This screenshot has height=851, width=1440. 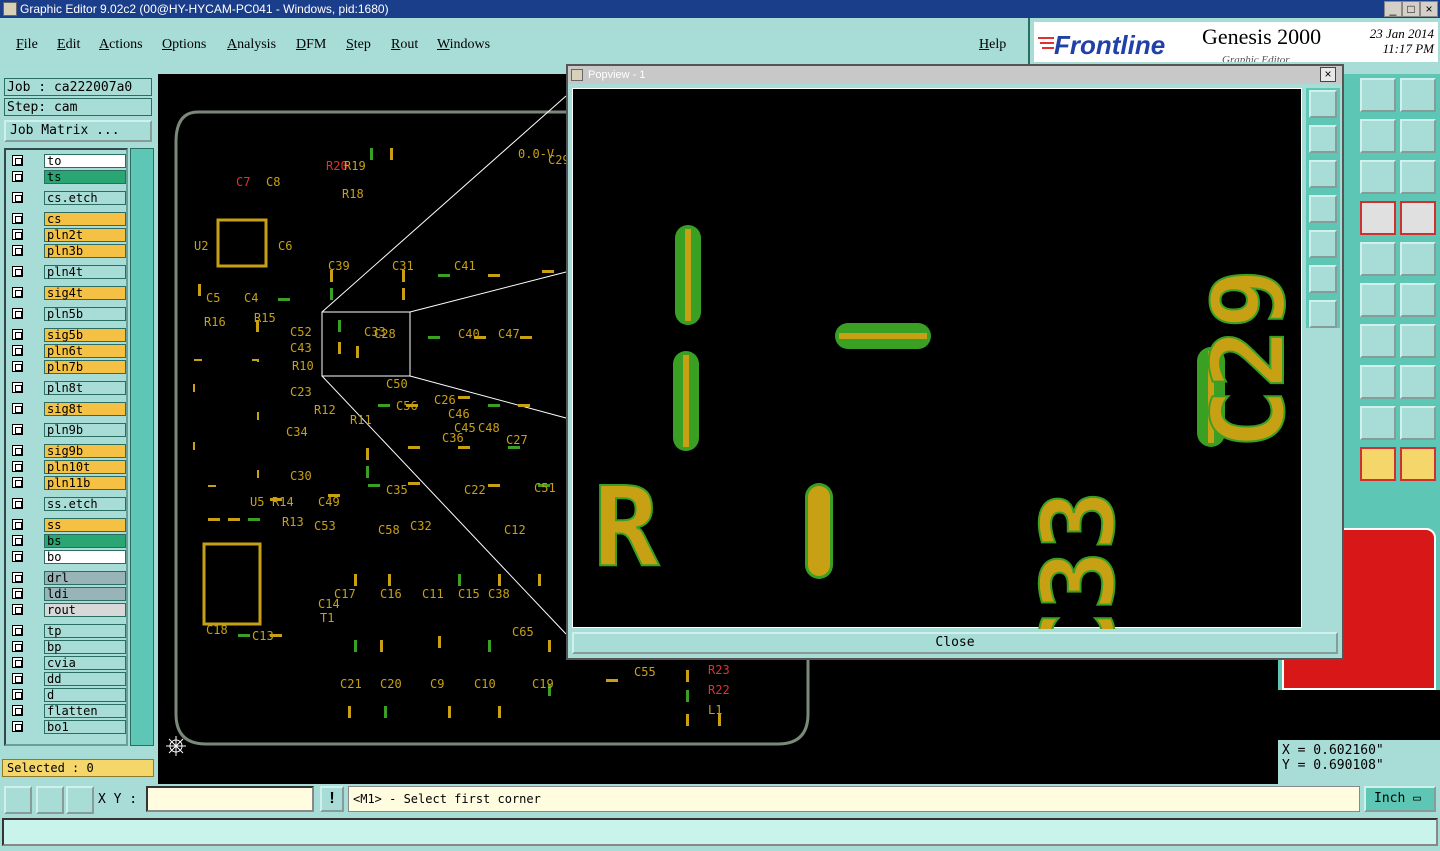 What do you see at coordinates (85, 679) in the screenshot?
I see `layer-name: dd` at bounding box center [85, 679].